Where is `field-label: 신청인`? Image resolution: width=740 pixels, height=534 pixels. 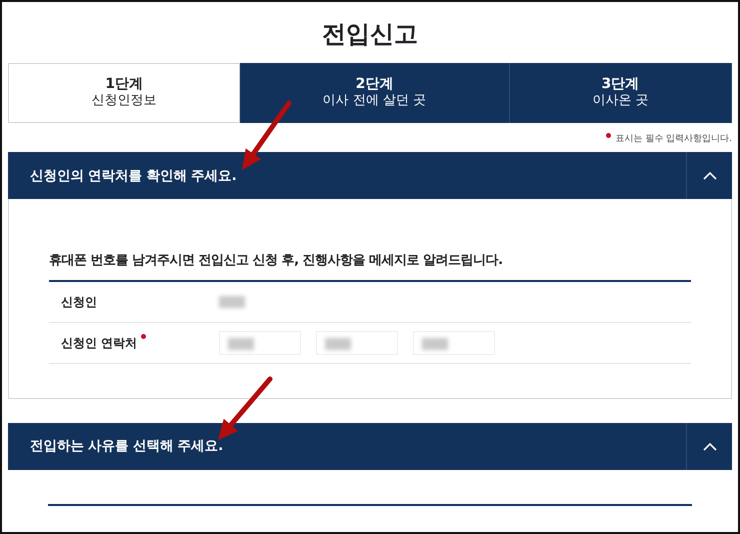
field-label: 신청인 is located at coordinates (79, 301).